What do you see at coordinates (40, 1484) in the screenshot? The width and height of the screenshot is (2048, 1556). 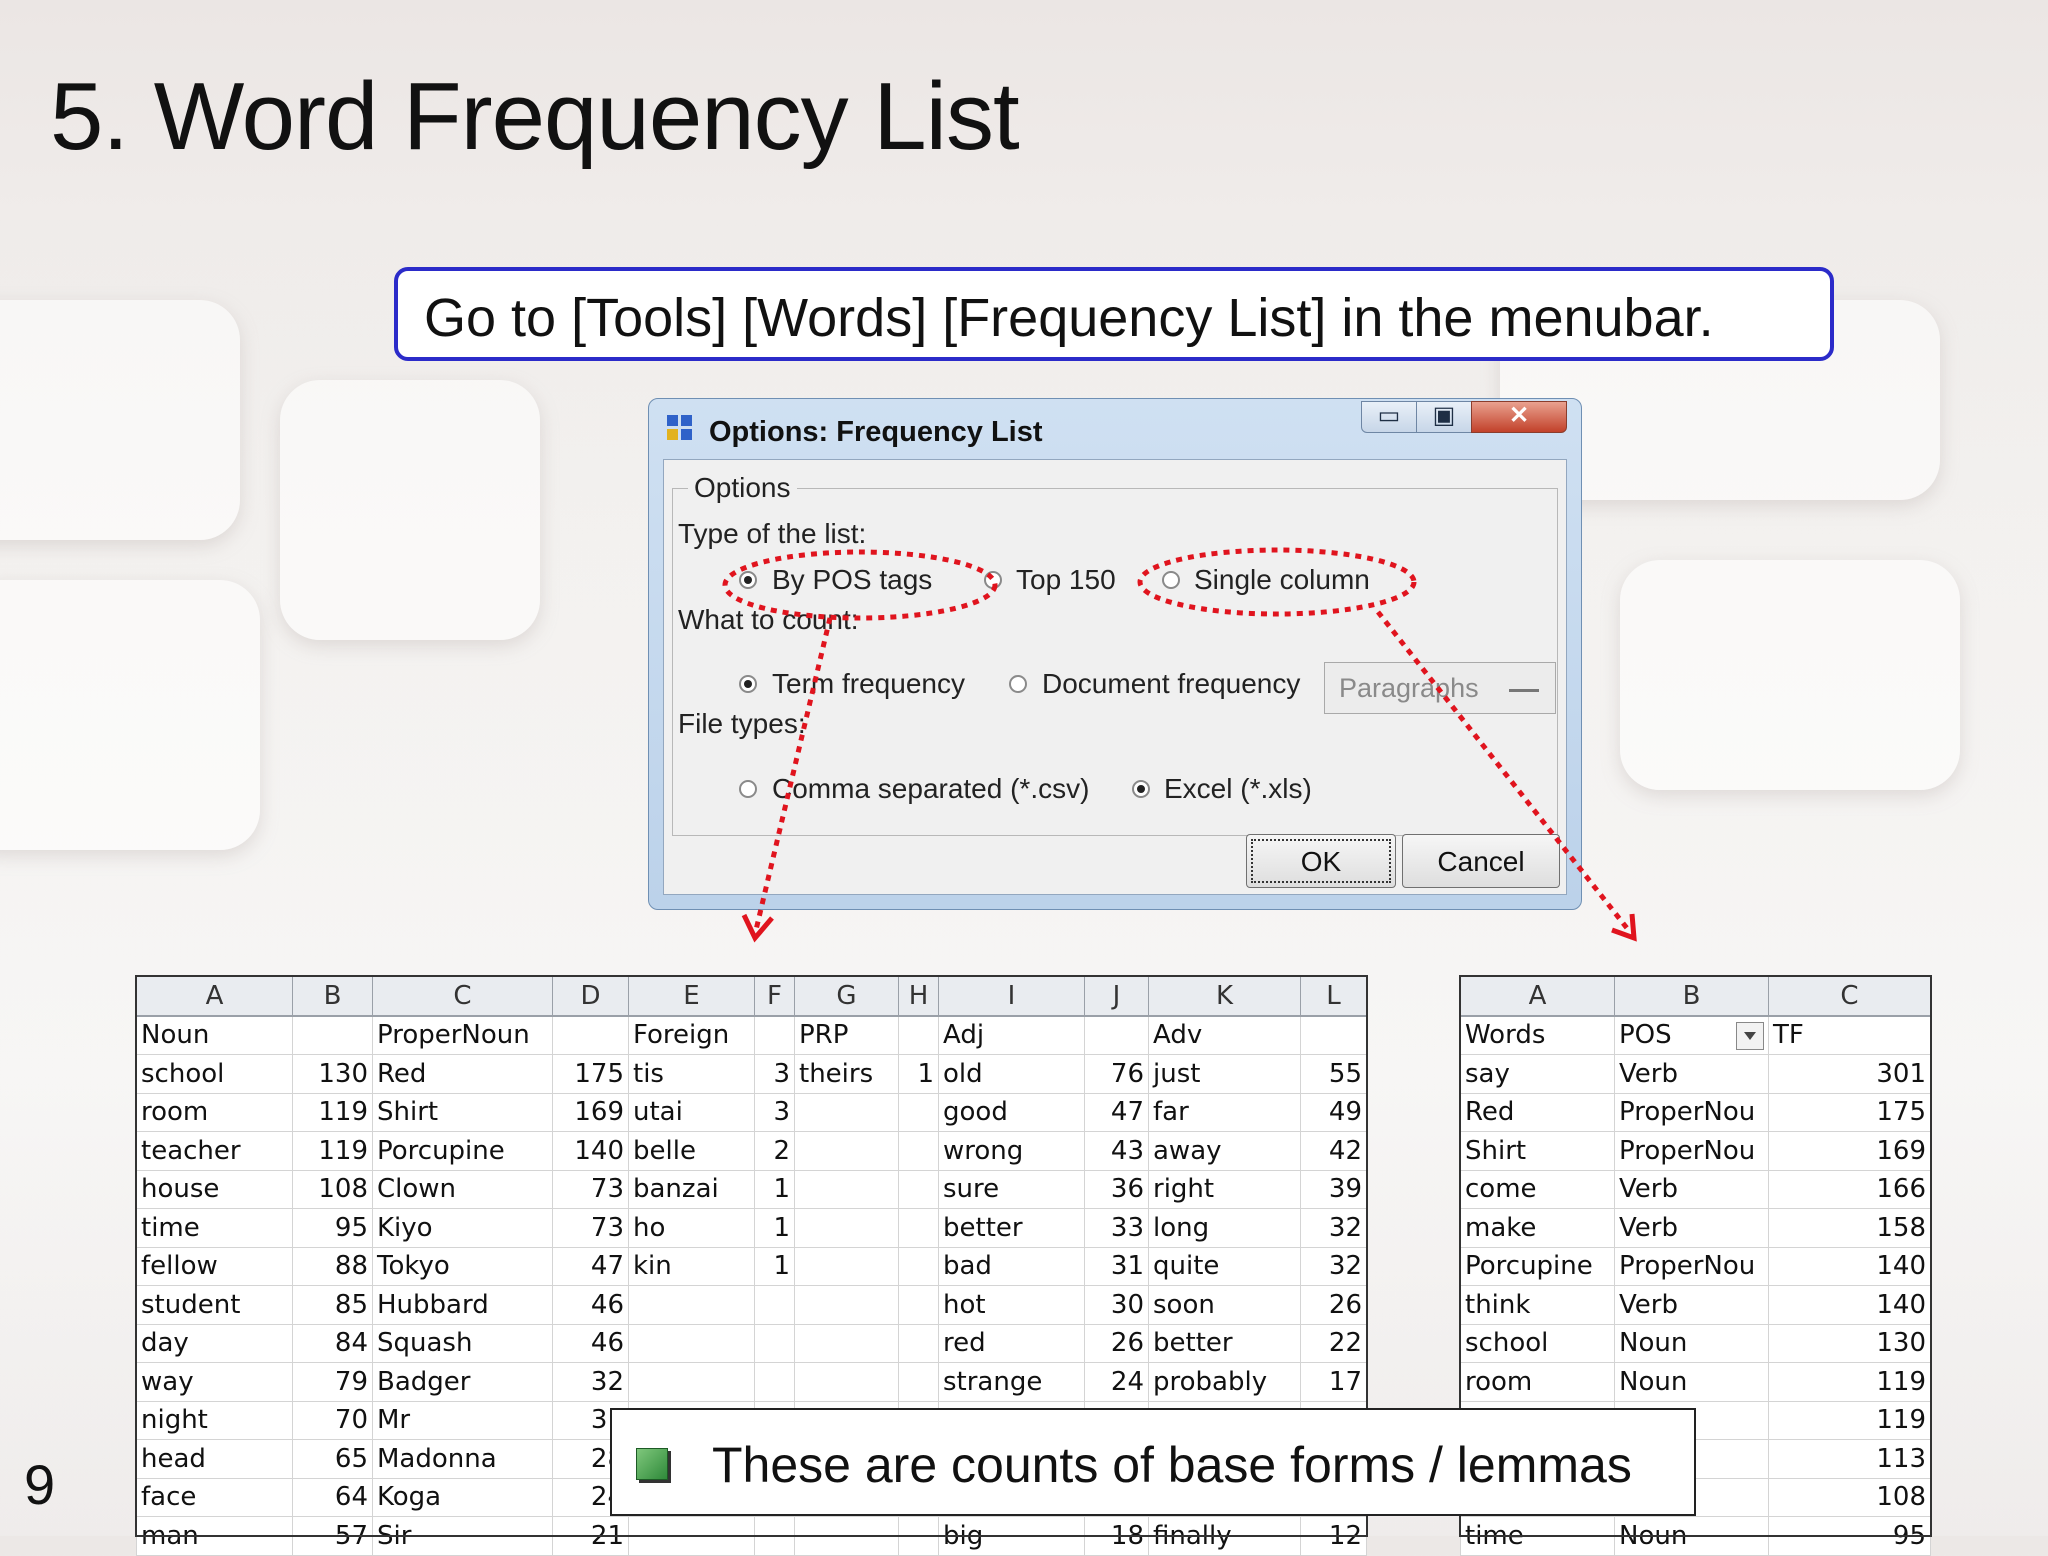 I see `page-number: 9` at bounding box center [40, 1484].